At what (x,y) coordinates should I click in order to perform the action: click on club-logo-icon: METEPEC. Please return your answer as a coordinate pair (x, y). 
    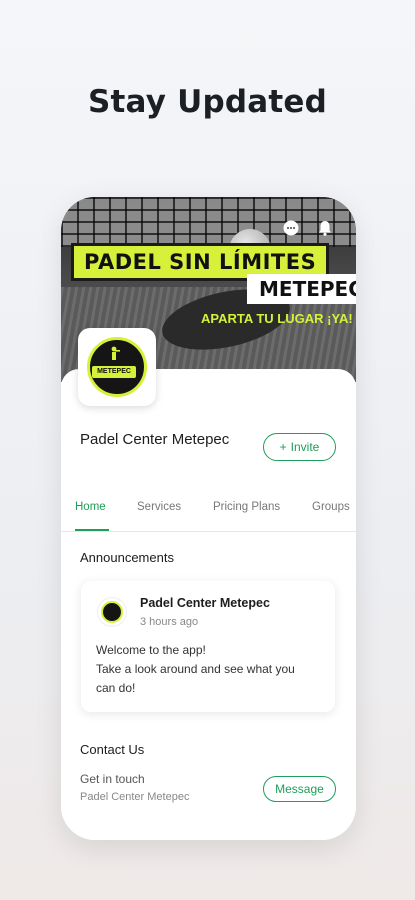
    Looking at the image, I should click on (117, 367).